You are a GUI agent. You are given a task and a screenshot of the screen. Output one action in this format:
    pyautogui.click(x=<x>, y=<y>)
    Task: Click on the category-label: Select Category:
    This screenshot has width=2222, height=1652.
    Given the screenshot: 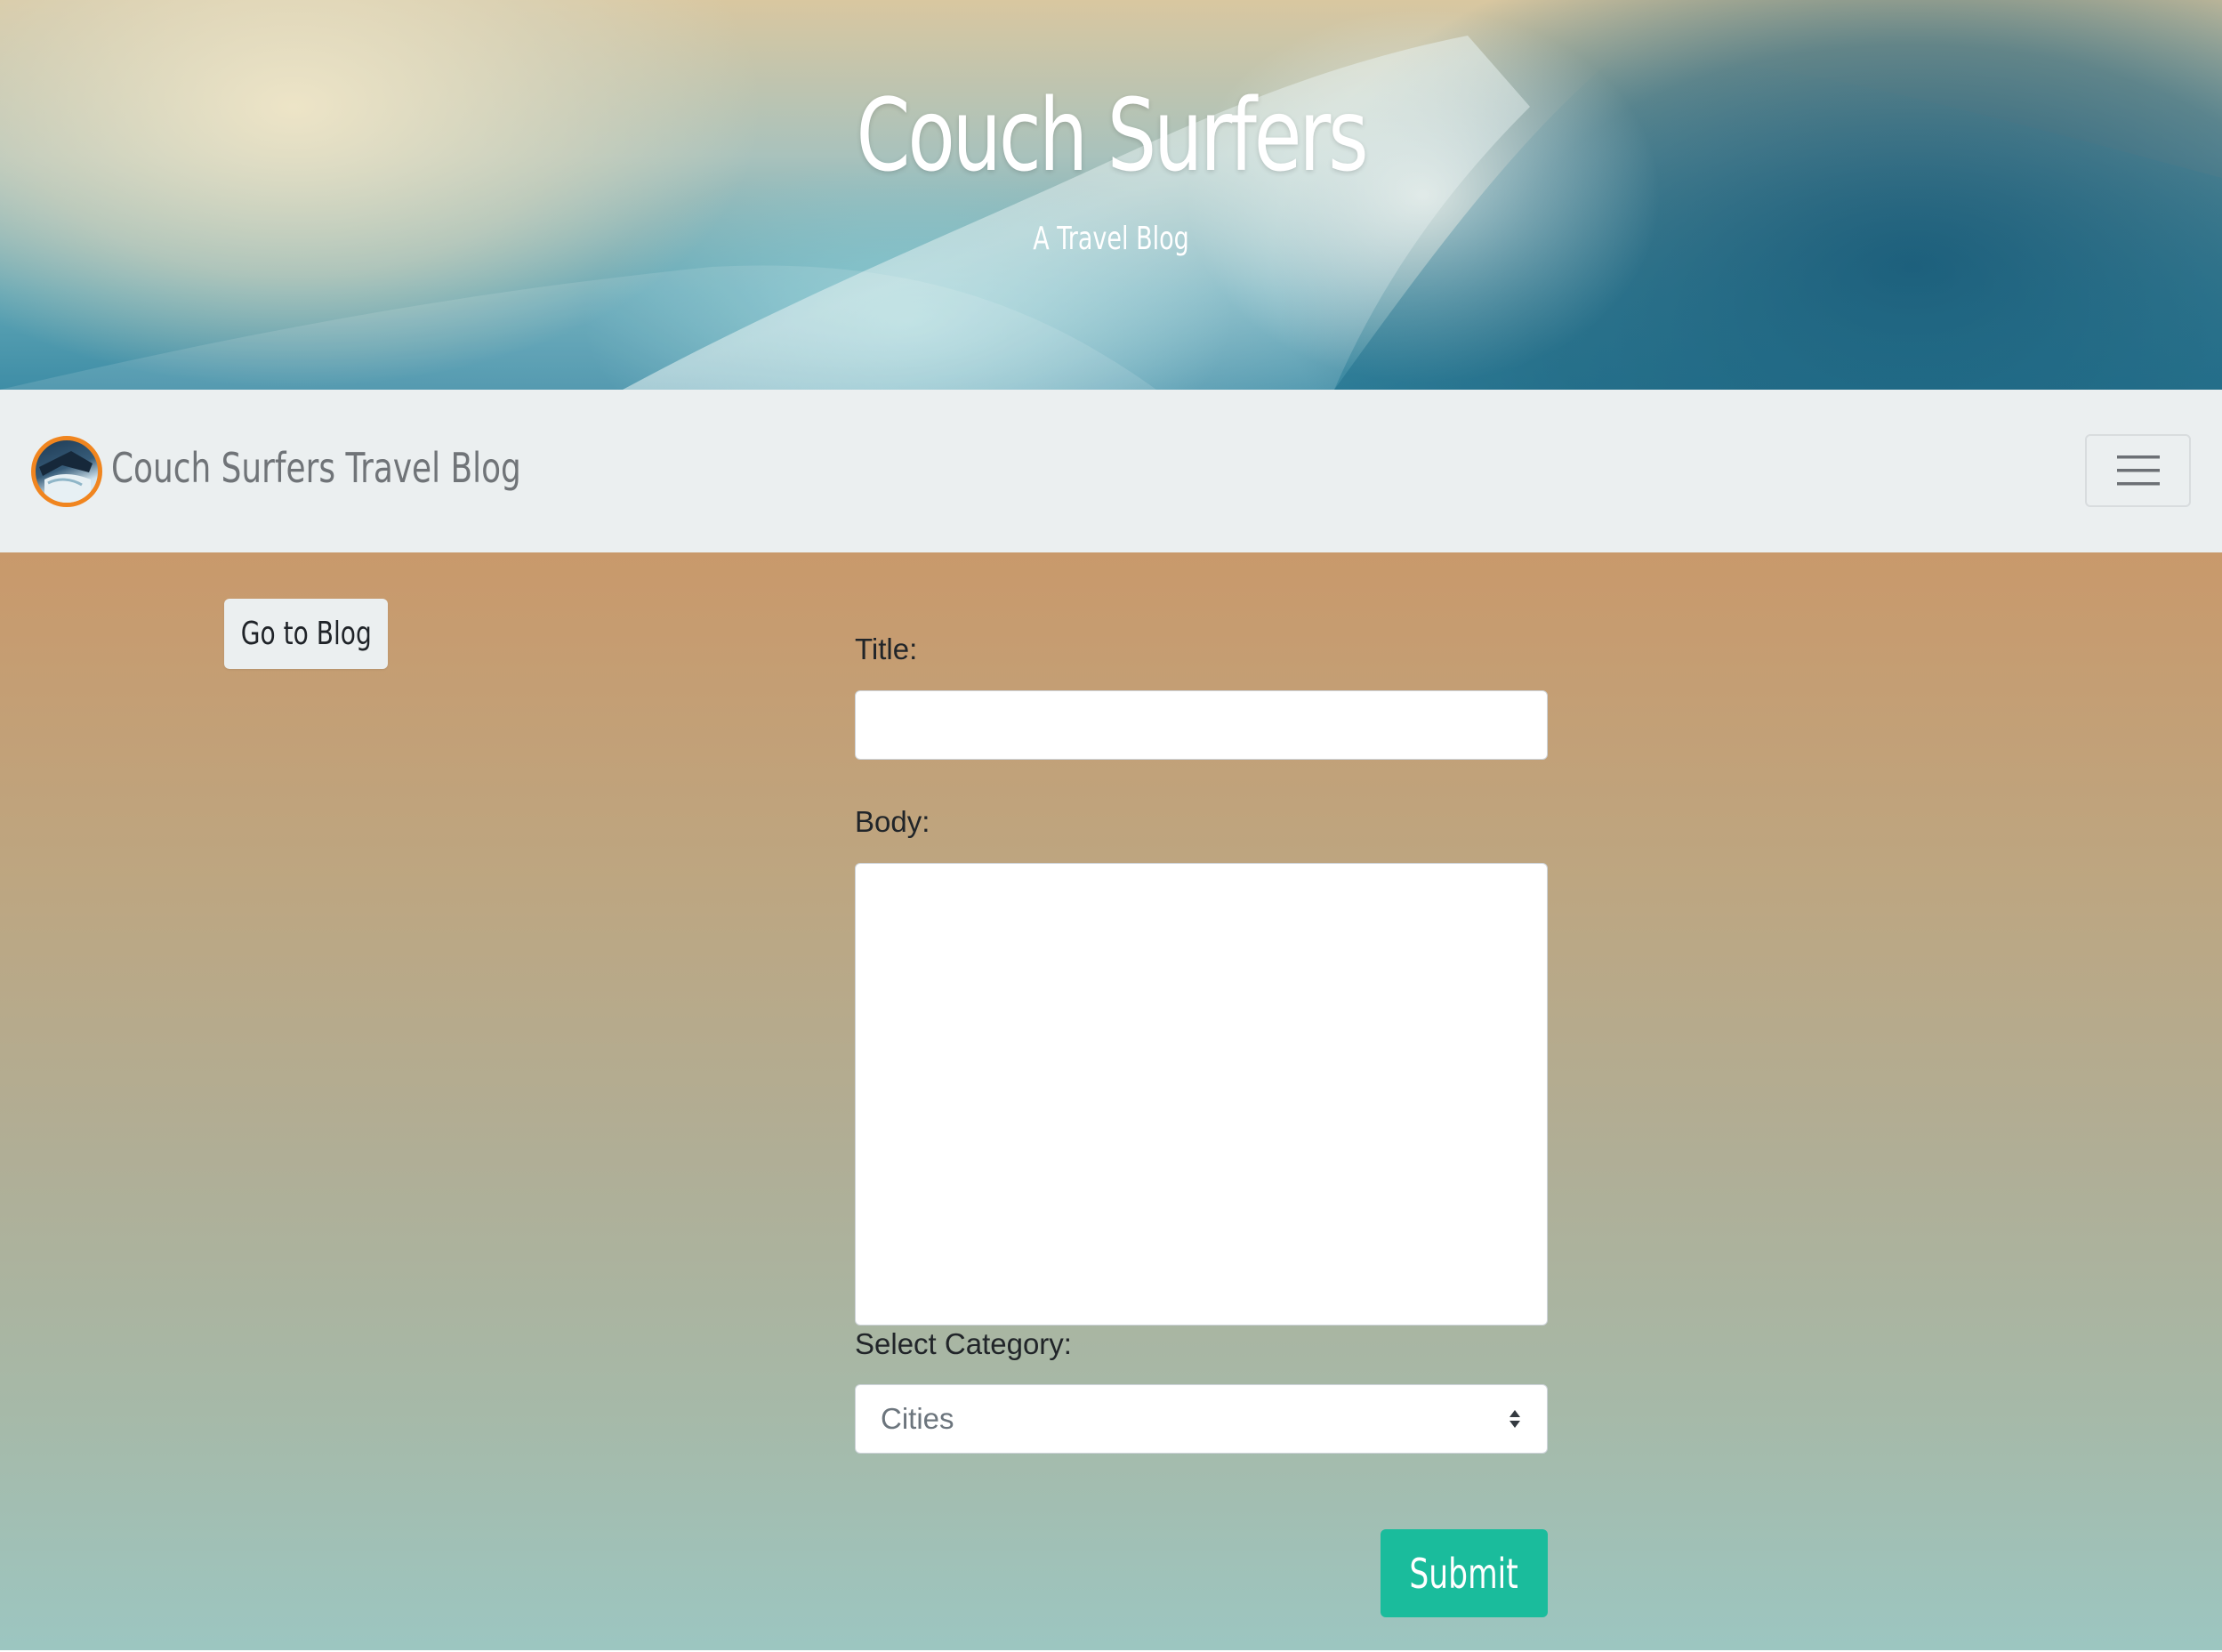 What is the action you would take?
    pyautogui.click(x=963, y=1343)
    